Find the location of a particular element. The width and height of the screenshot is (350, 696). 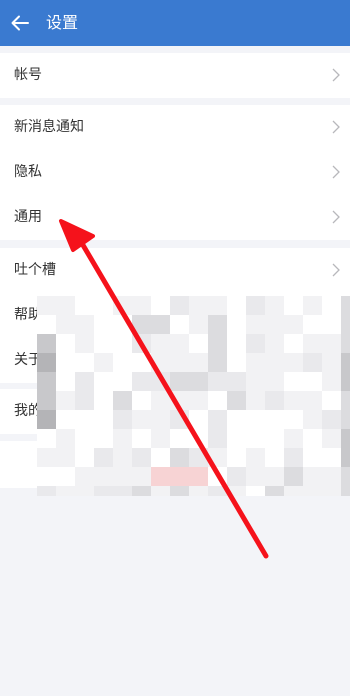

settings-item-feedback: 吐个槽 is located at coordinates (175, 270).